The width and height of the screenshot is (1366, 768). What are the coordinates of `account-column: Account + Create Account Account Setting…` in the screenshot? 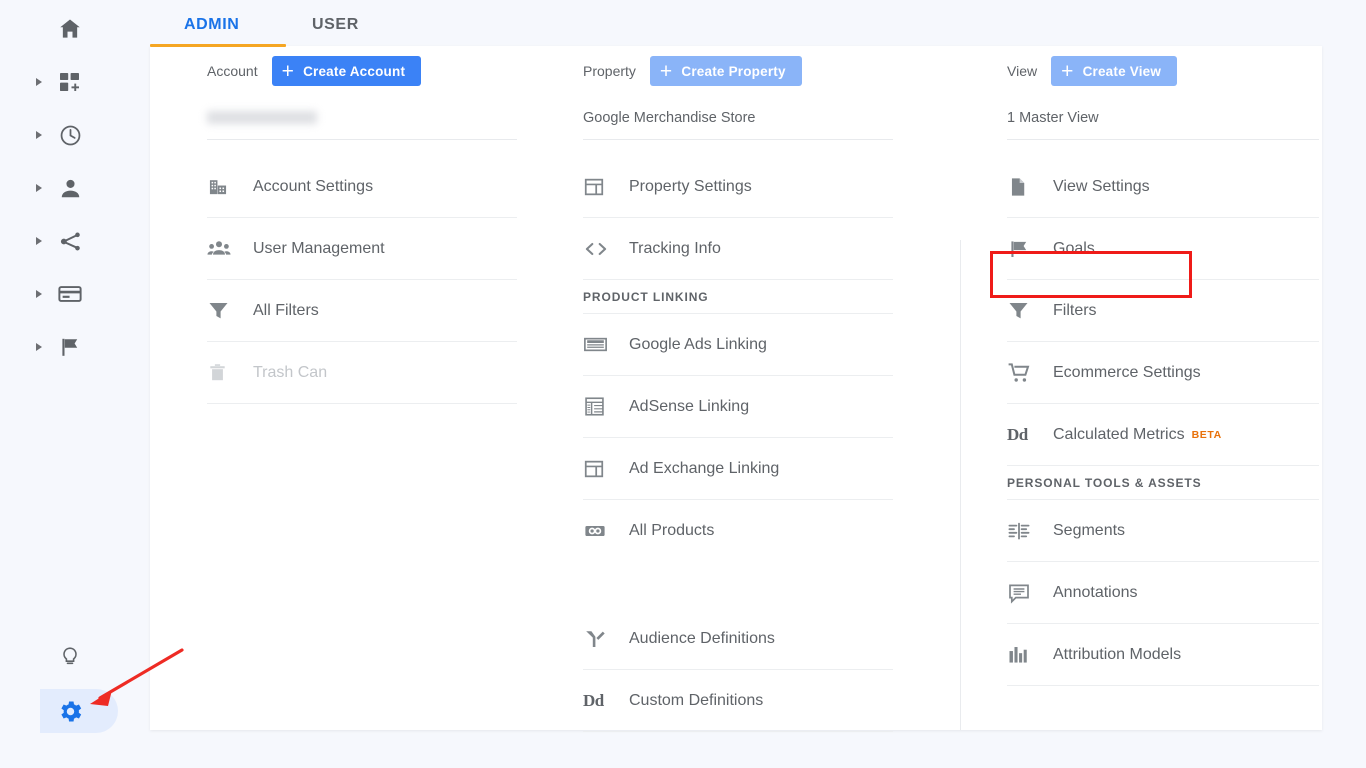 It's located at (362, 225).